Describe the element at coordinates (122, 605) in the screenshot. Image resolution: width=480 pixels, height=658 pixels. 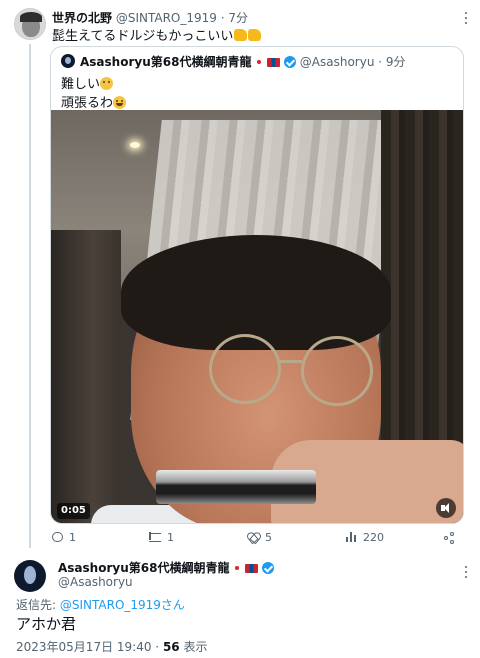
I see `reply-to-link: @SINTARO_1919さん` at that location.